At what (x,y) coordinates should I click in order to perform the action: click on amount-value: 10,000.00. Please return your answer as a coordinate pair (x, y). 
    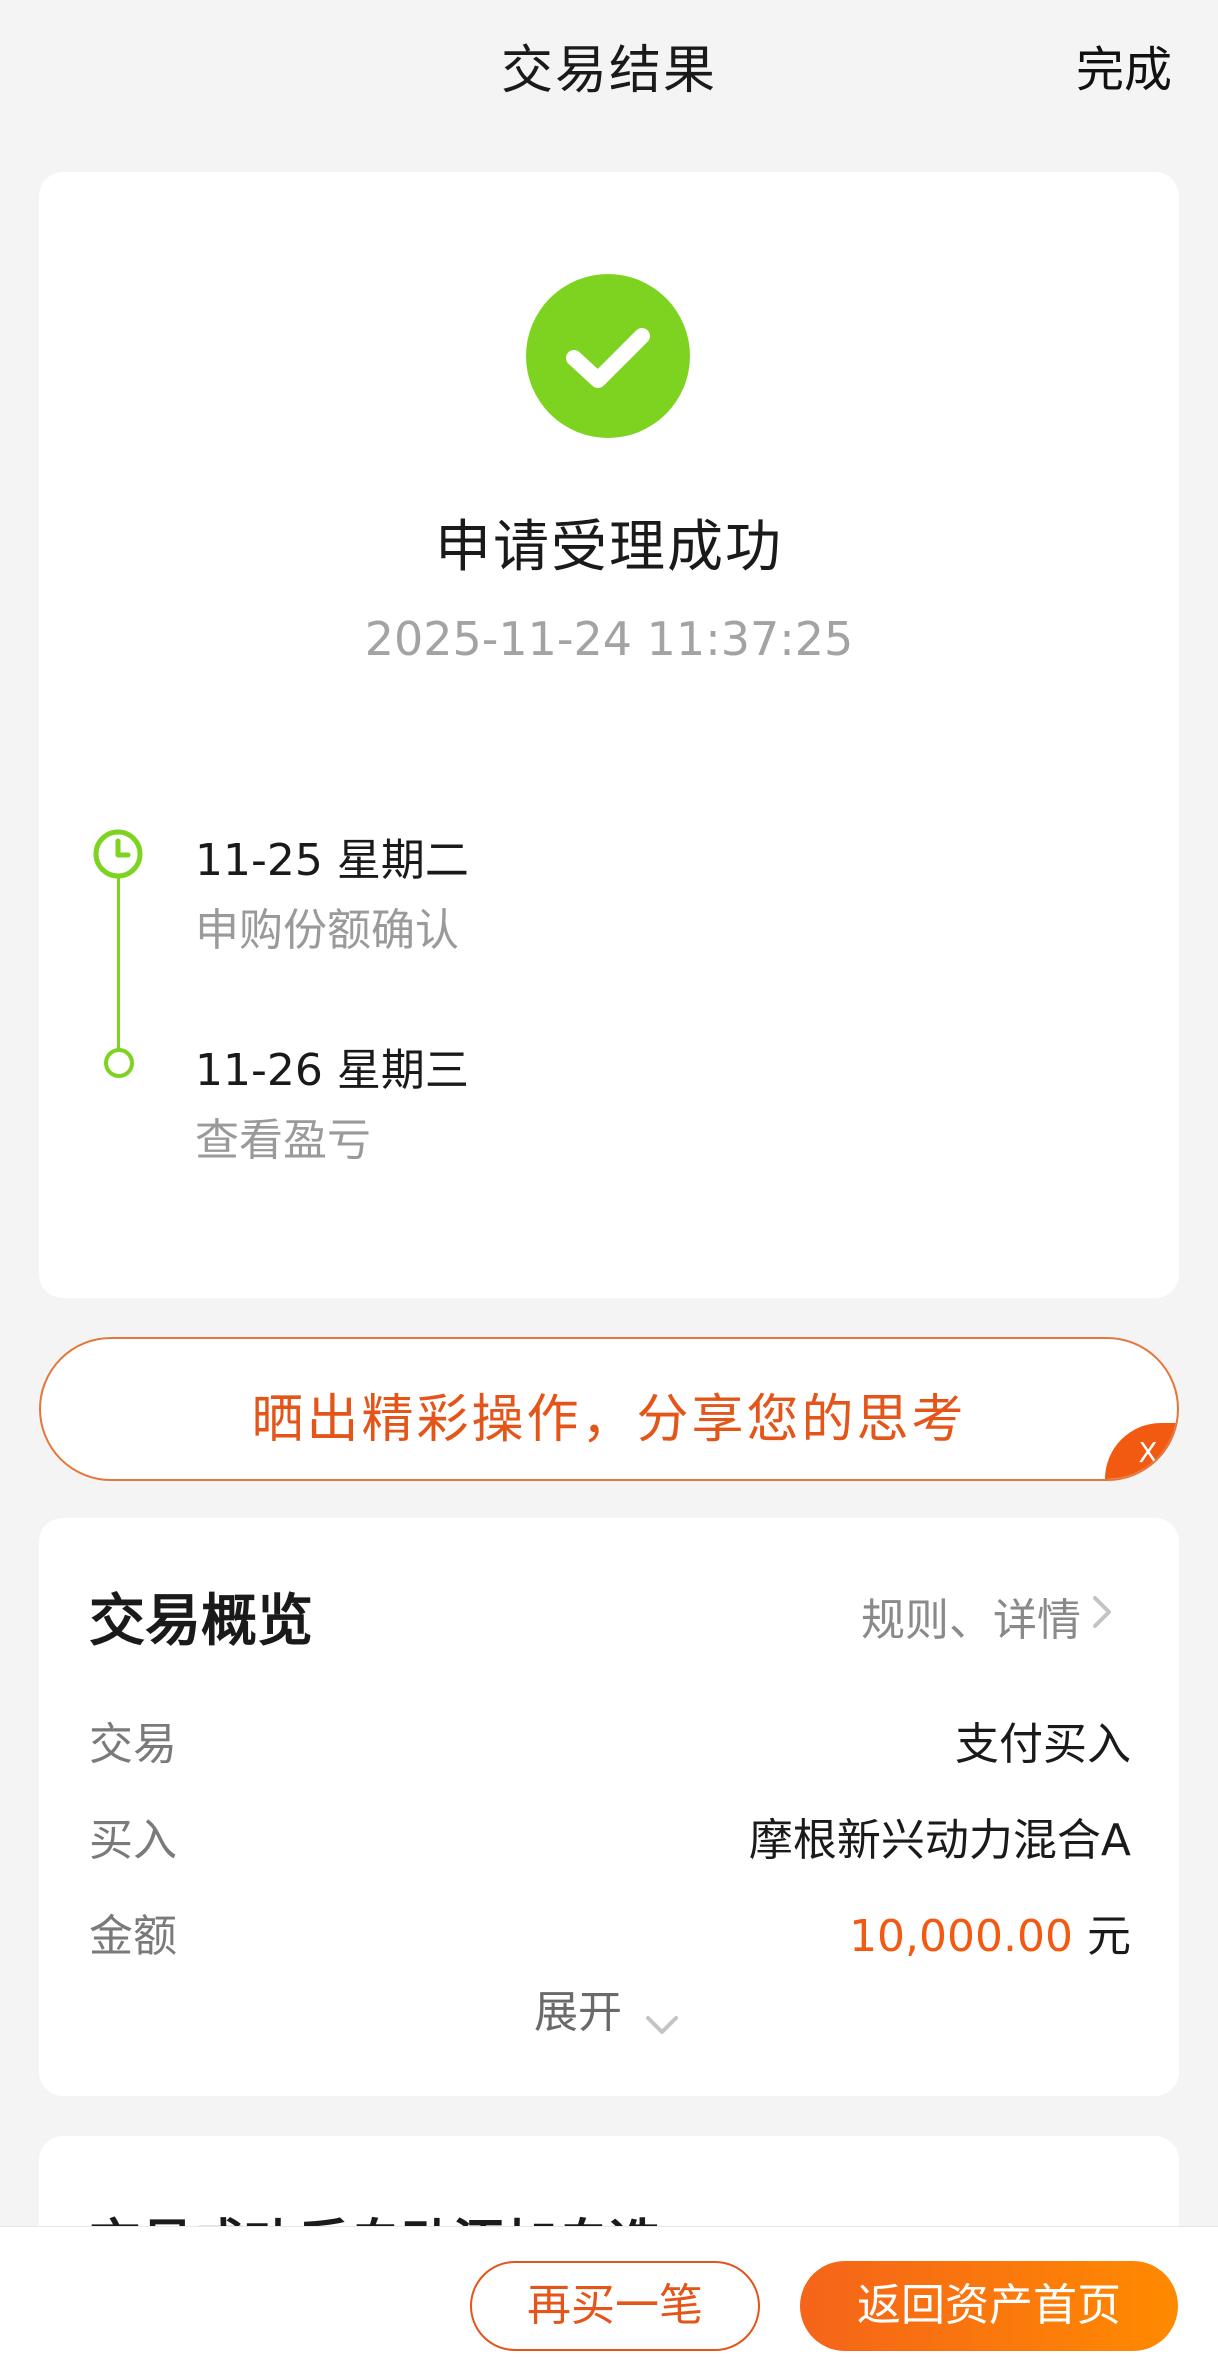
    Looking at the image, I should click on (961, 1936).